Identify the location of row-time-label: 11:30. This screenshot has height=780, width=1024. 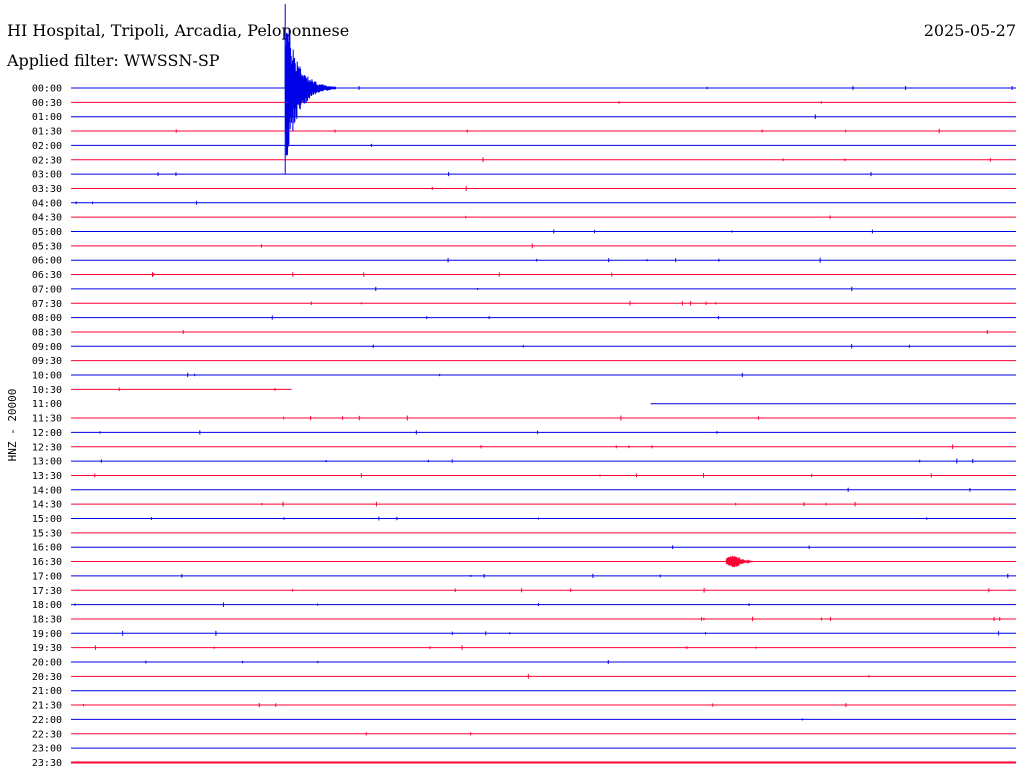
(47, 419).